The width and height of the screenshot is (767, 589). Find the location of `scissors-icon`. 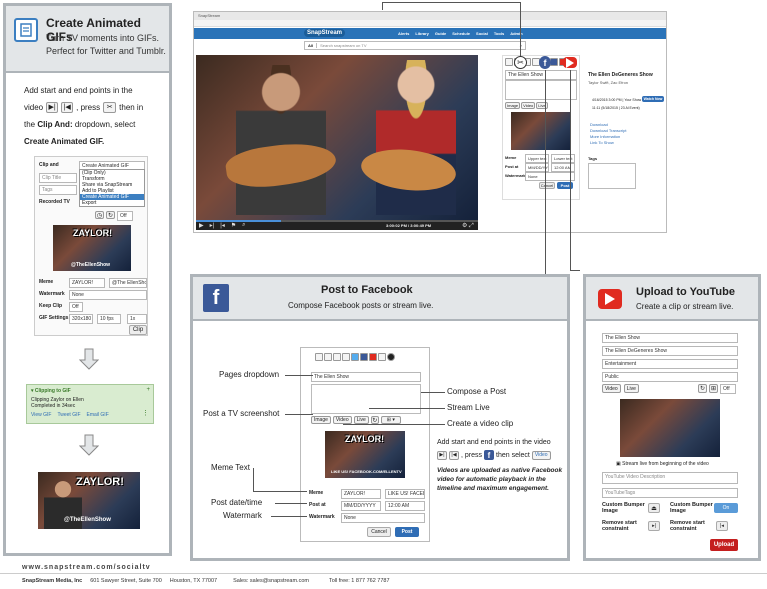

scissors-icon is located at coordinates (337, 357).